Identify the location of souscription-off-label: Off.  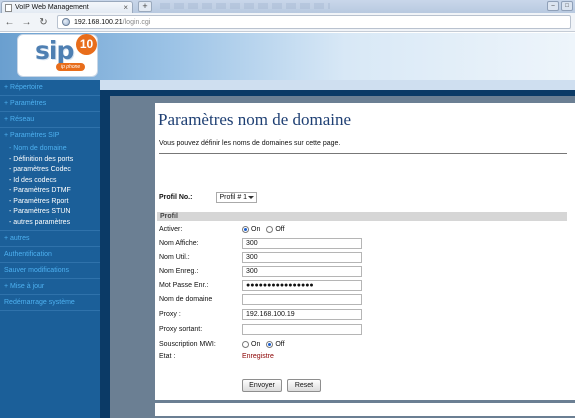
(280, 344).